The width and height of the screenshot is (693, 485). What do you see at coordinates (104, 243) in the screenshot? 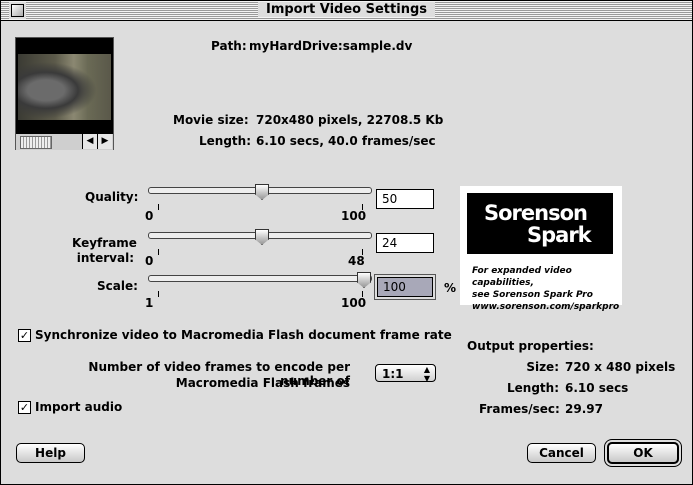
I see `keyframe-label-1: Keyframe` at bounding box center [104, 243].